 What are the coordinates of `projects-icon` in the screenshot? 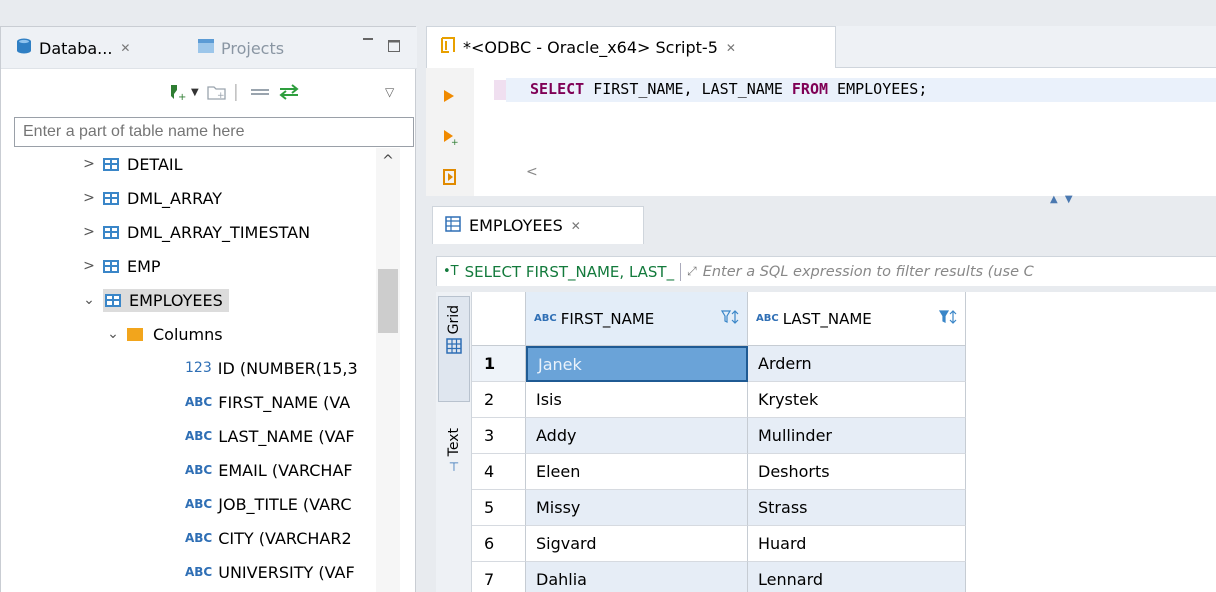 It's located at (206, 48).